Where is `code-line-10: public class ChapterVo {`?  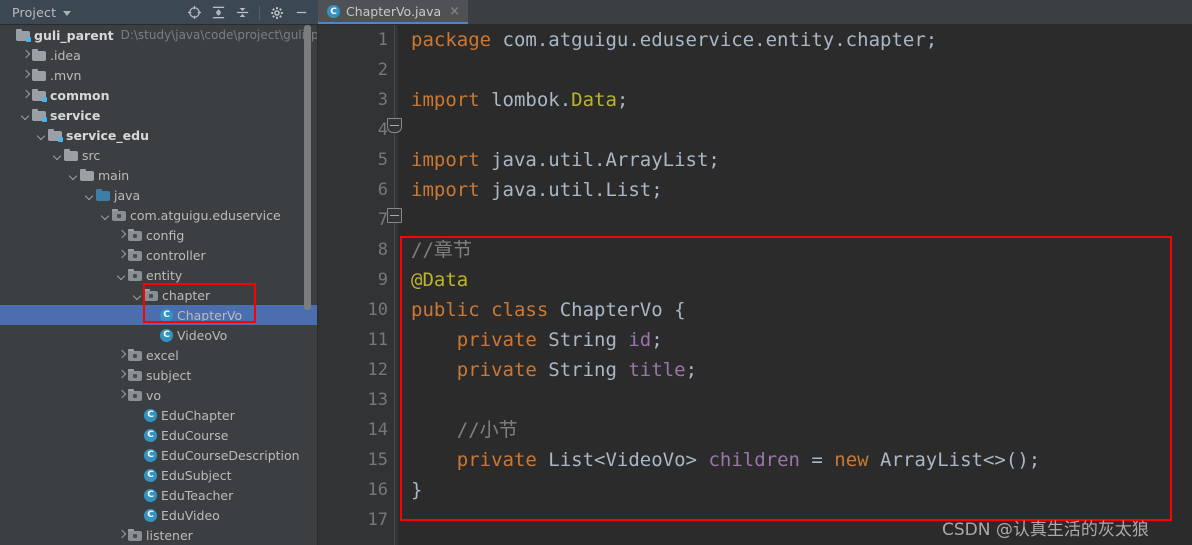
code-line-10: public class ChapterVo { is located at coordinates (795, 310).